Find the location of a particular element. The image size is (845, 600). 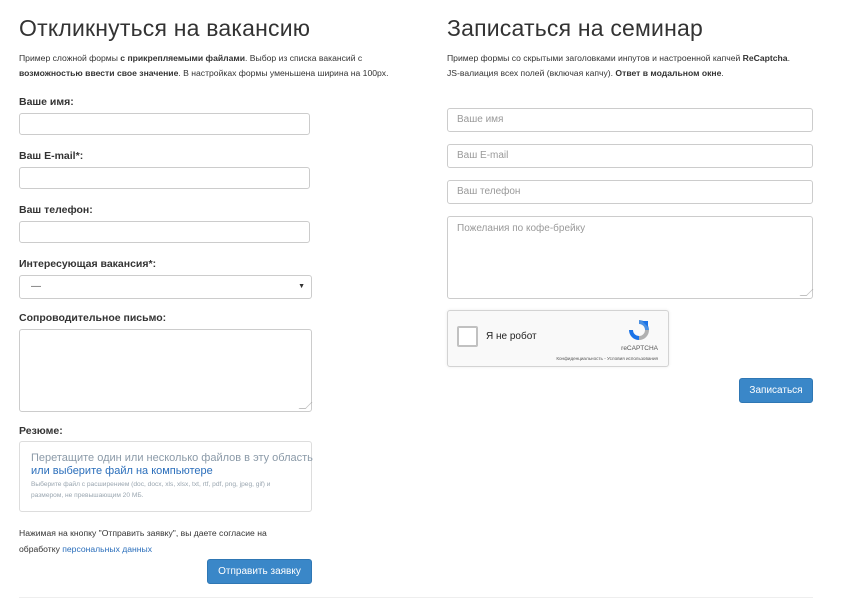

coffee-wishes-textarea: Пожелания по кофе-брейку is located at coordinates (630, 257).